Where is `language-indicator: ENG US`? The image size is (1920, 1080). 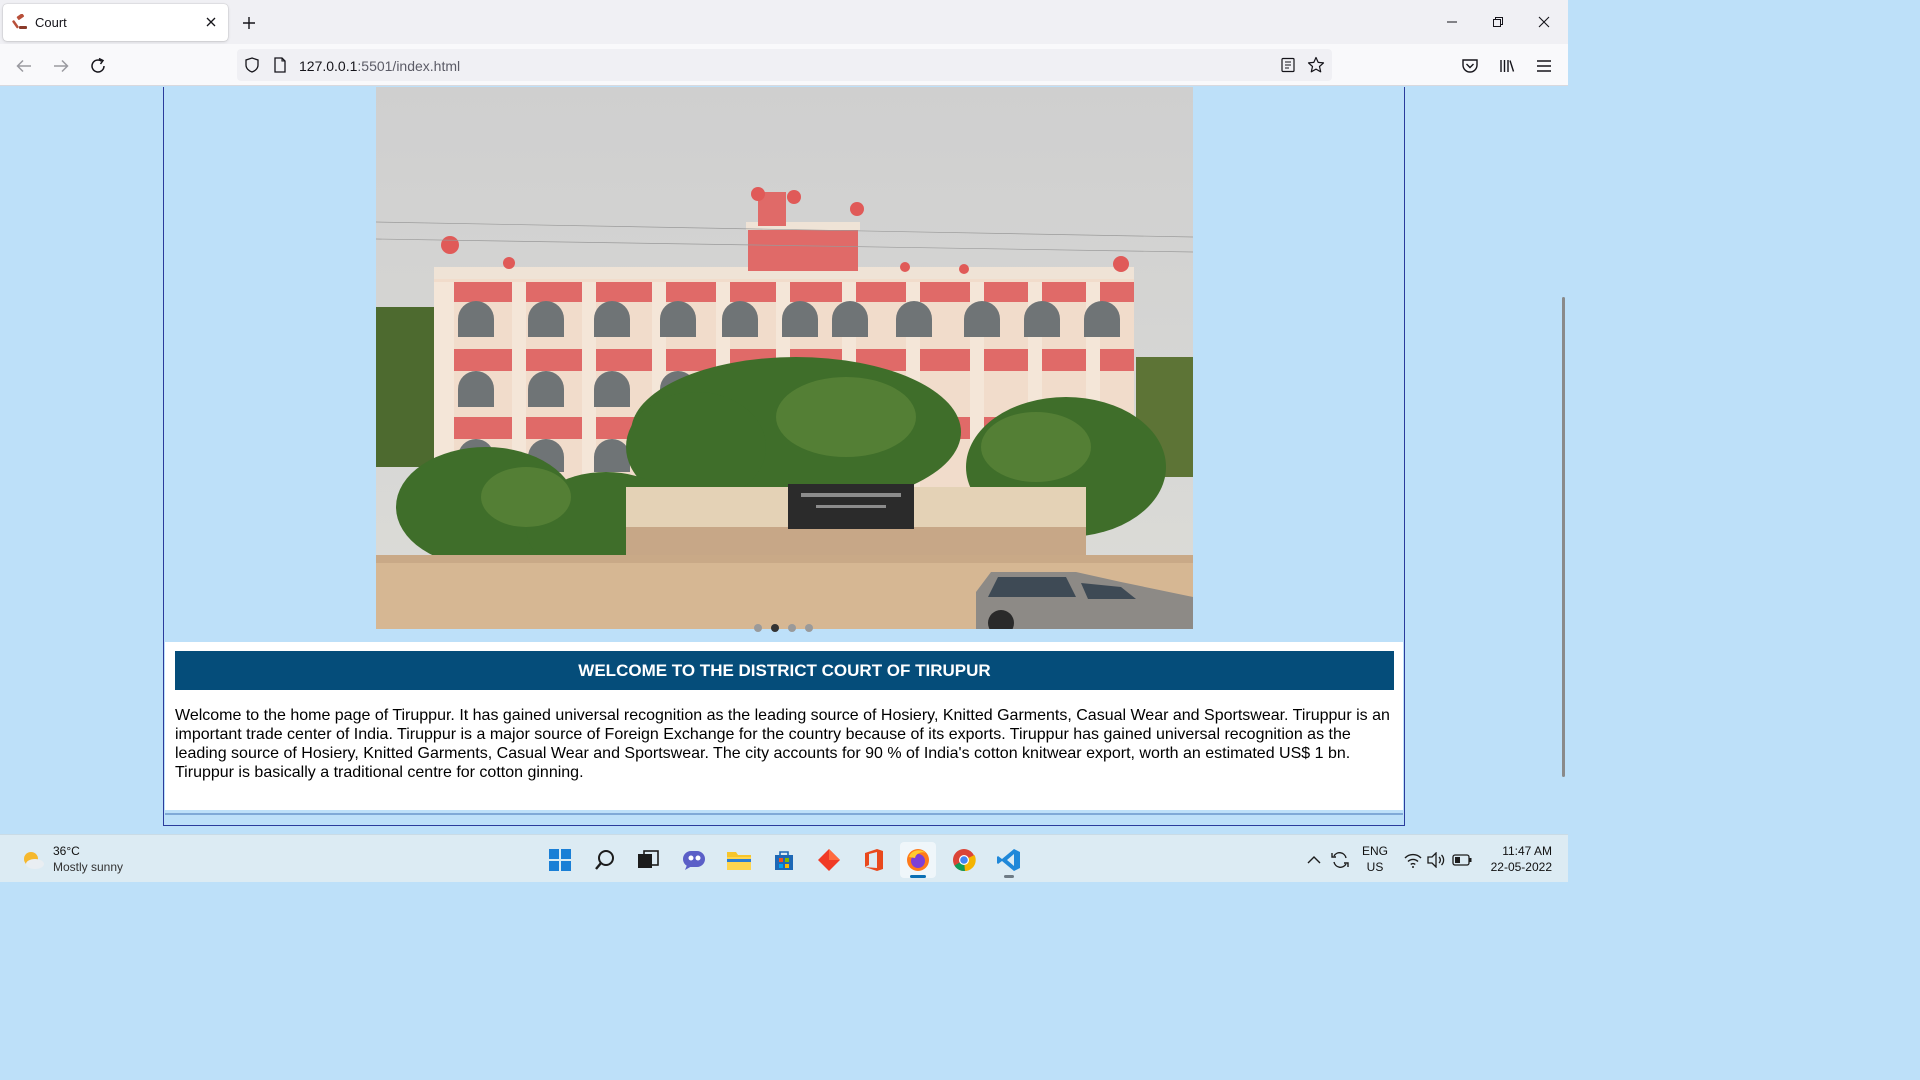
language-indicator: ENG US is located at coordinates (1375, 859).